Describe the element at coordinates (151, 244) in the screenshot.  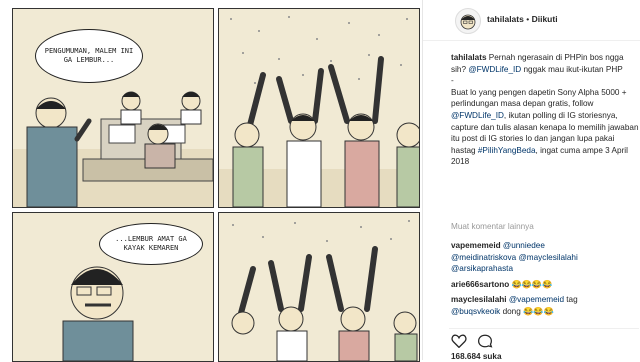
I see `speech-bubble-3: ...LEMBUR AMAT GA KAYAK KEMAREN` at that location.